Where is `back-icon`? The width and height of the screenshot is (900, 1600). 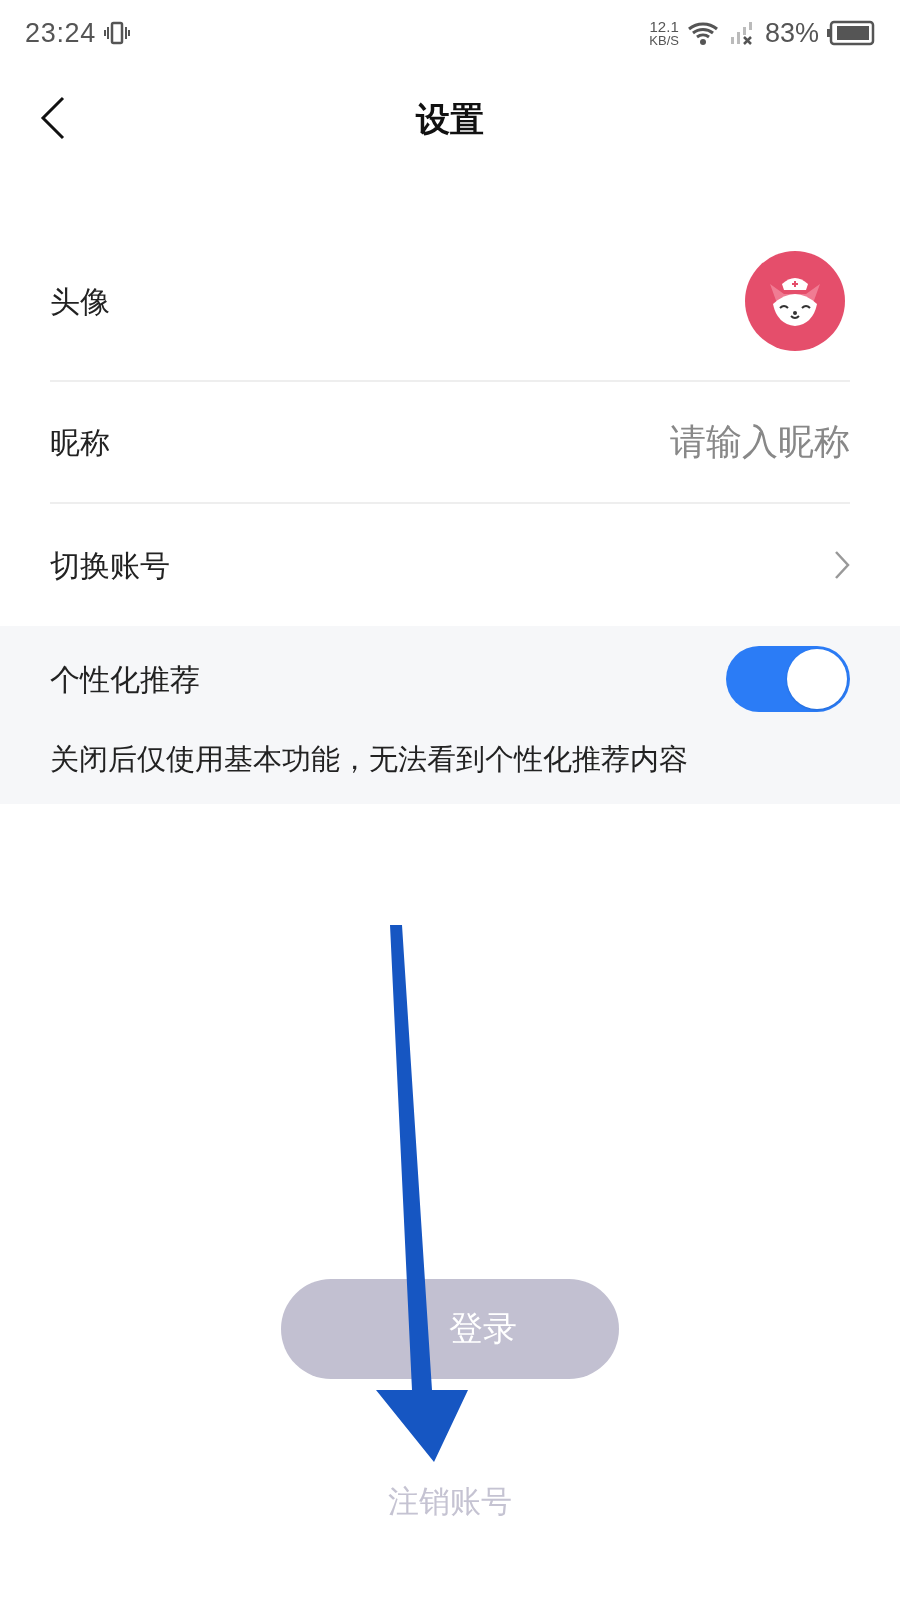 back-icon is located at coordinates (53, 118).